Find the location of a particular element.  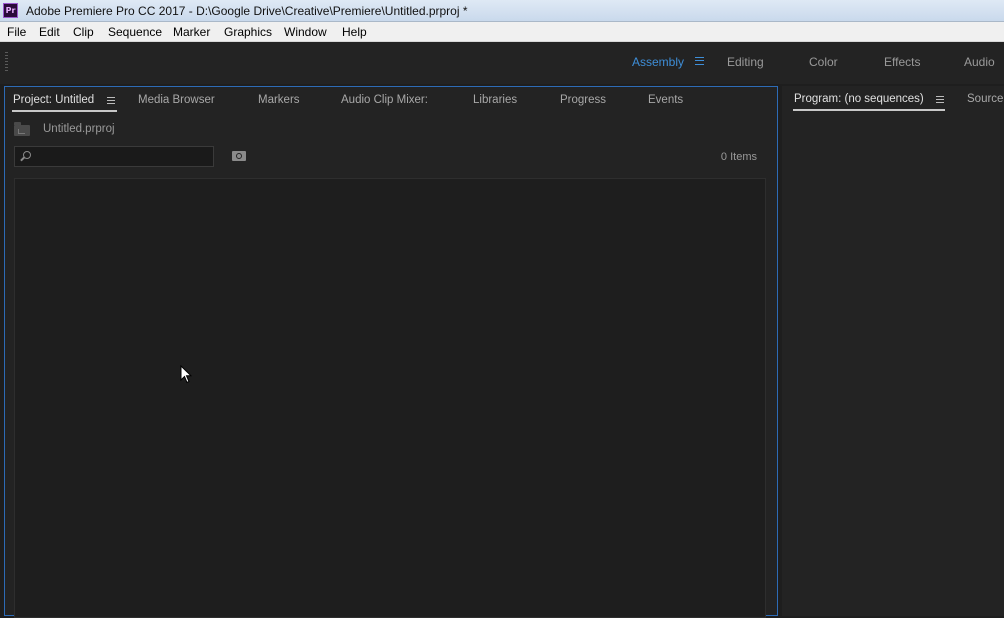

search-input is located at coordinates (114, 156).